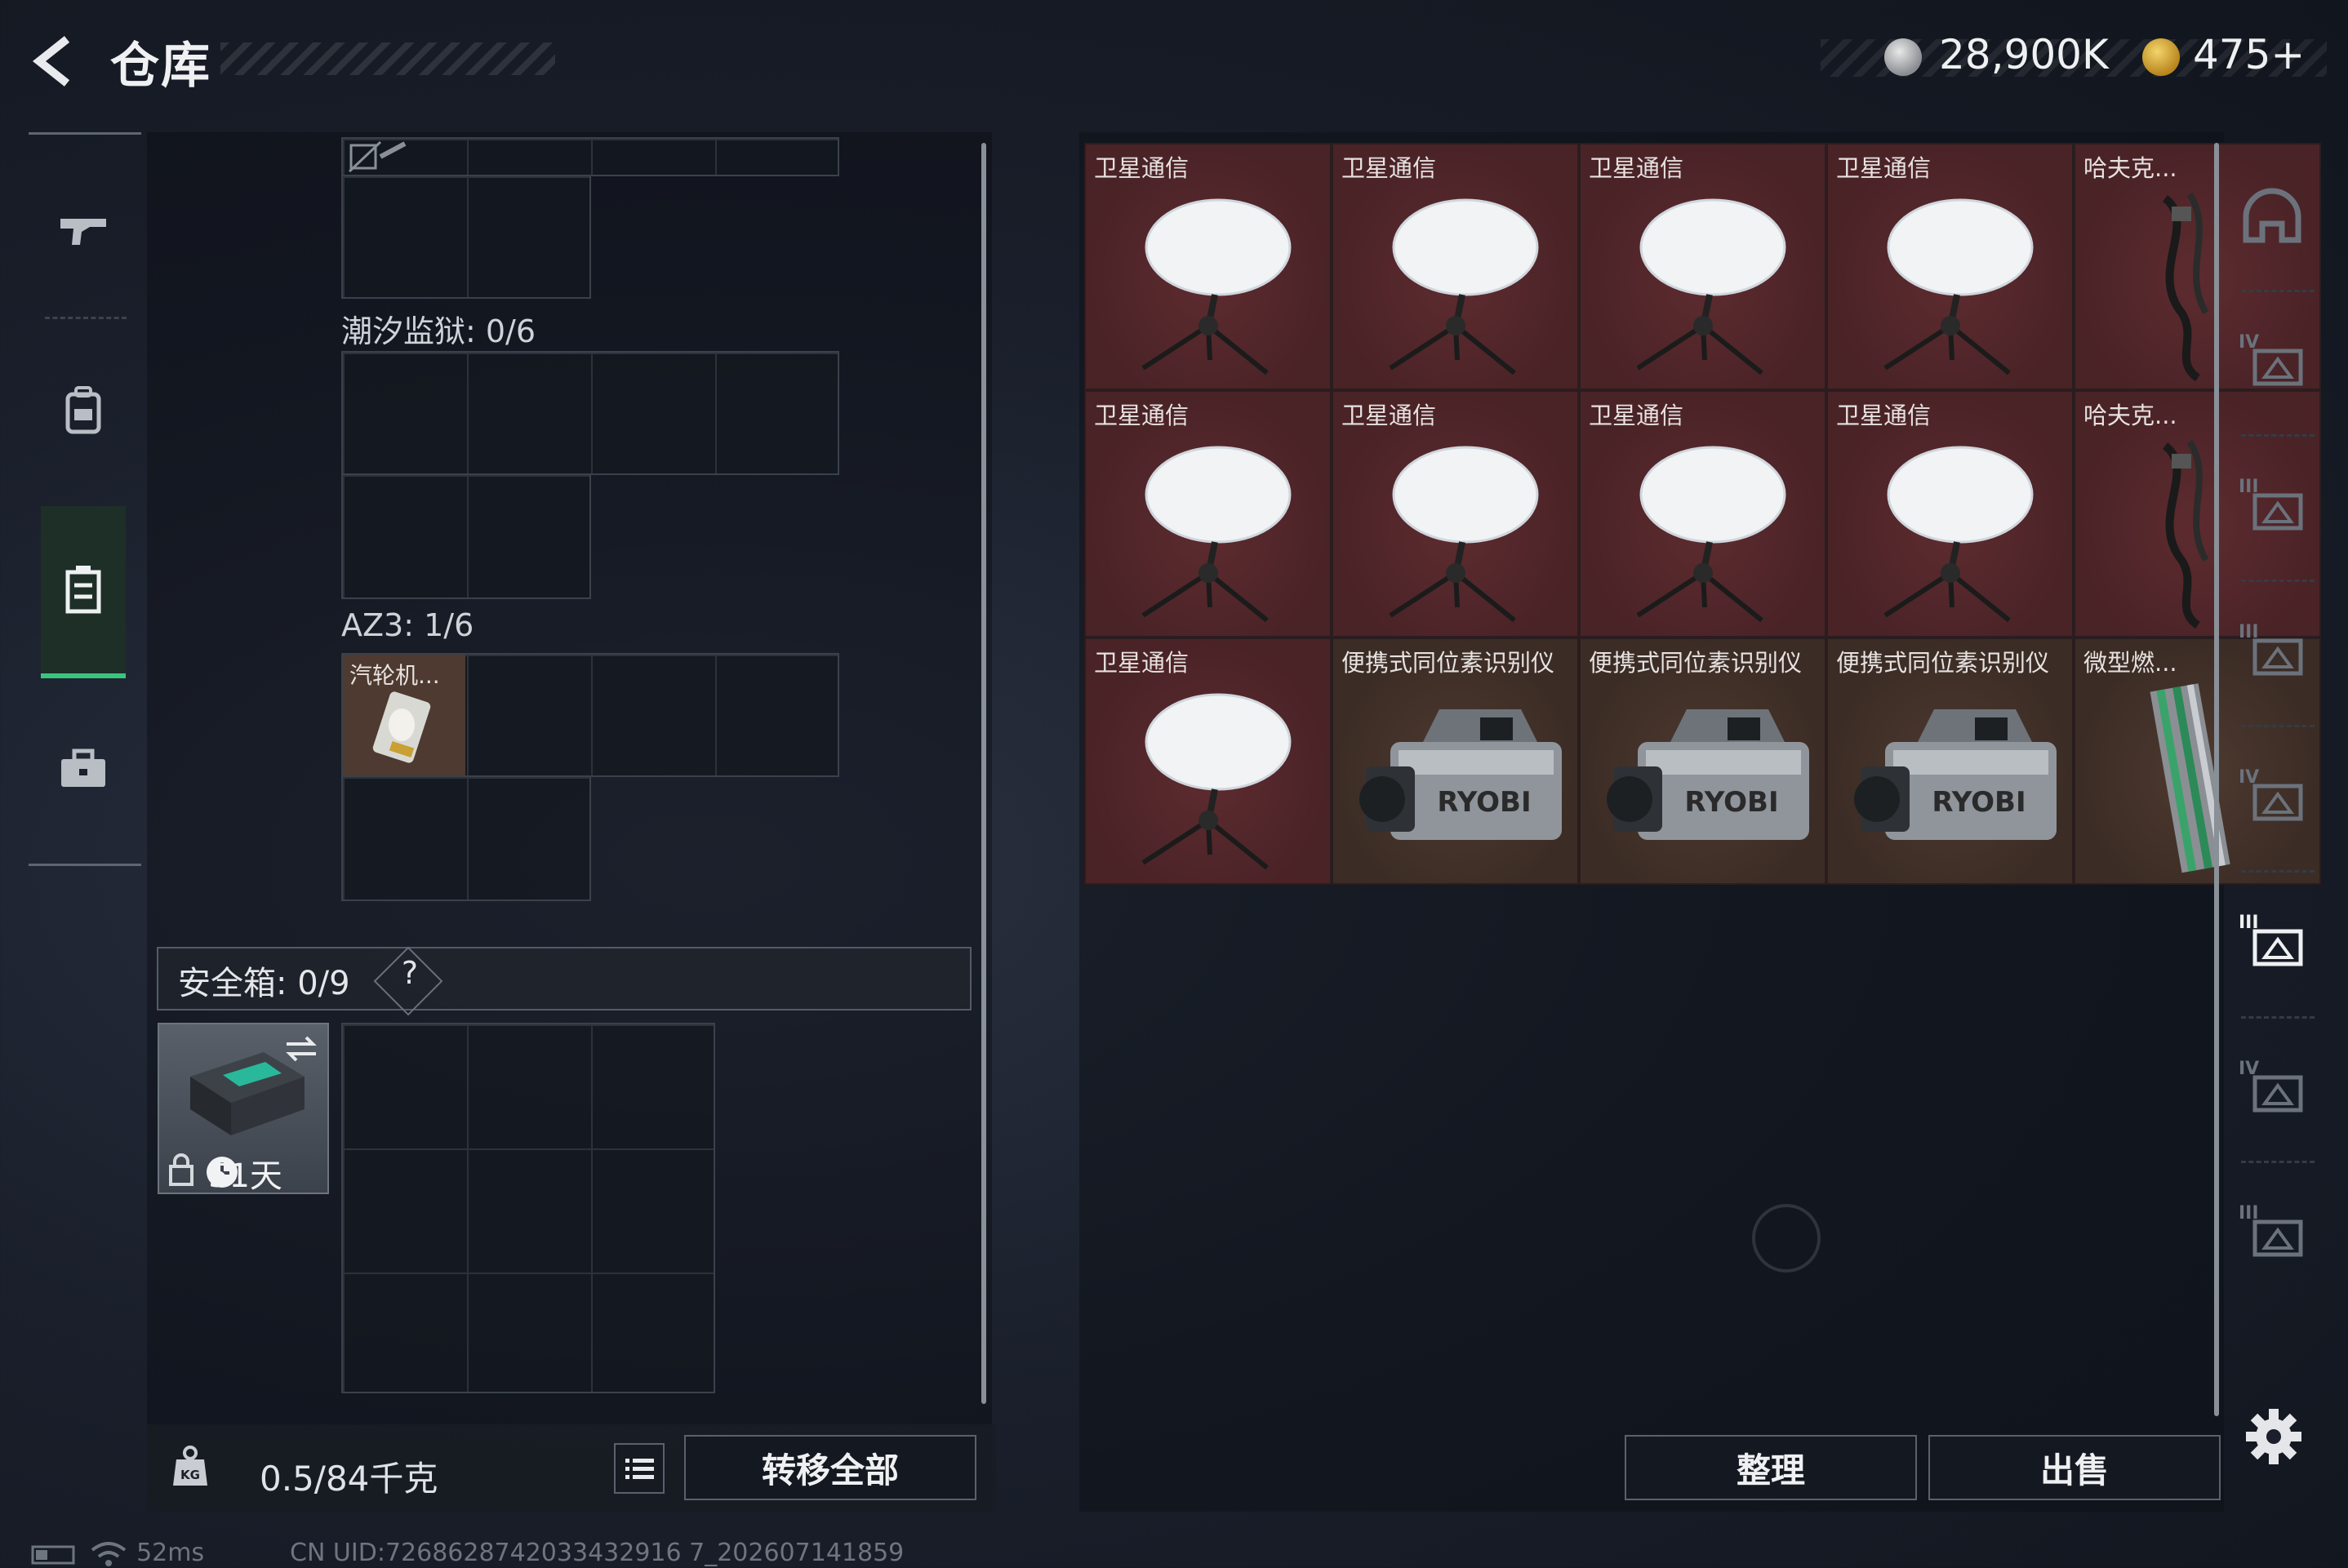 The height and width of the screenshot is (1568, 2348). I want to click on weapon-icon, so click(83, 230).